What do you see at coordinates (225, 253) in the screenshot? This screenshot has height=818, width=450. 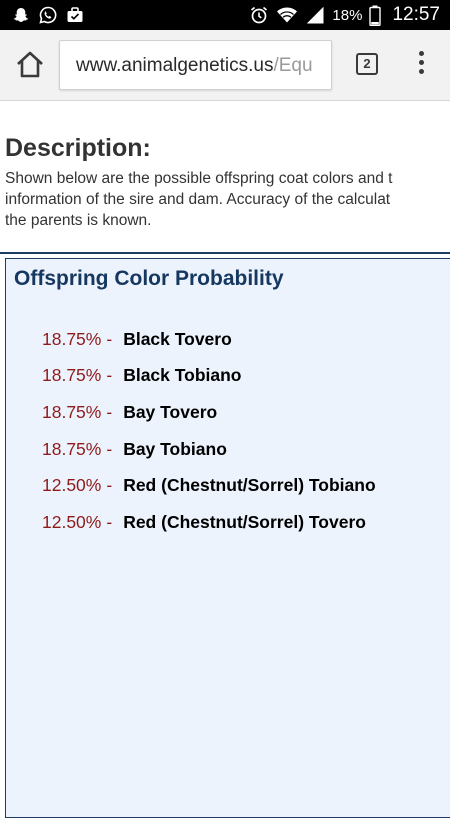 I see `section-divider` at bounding box center [225, 253].